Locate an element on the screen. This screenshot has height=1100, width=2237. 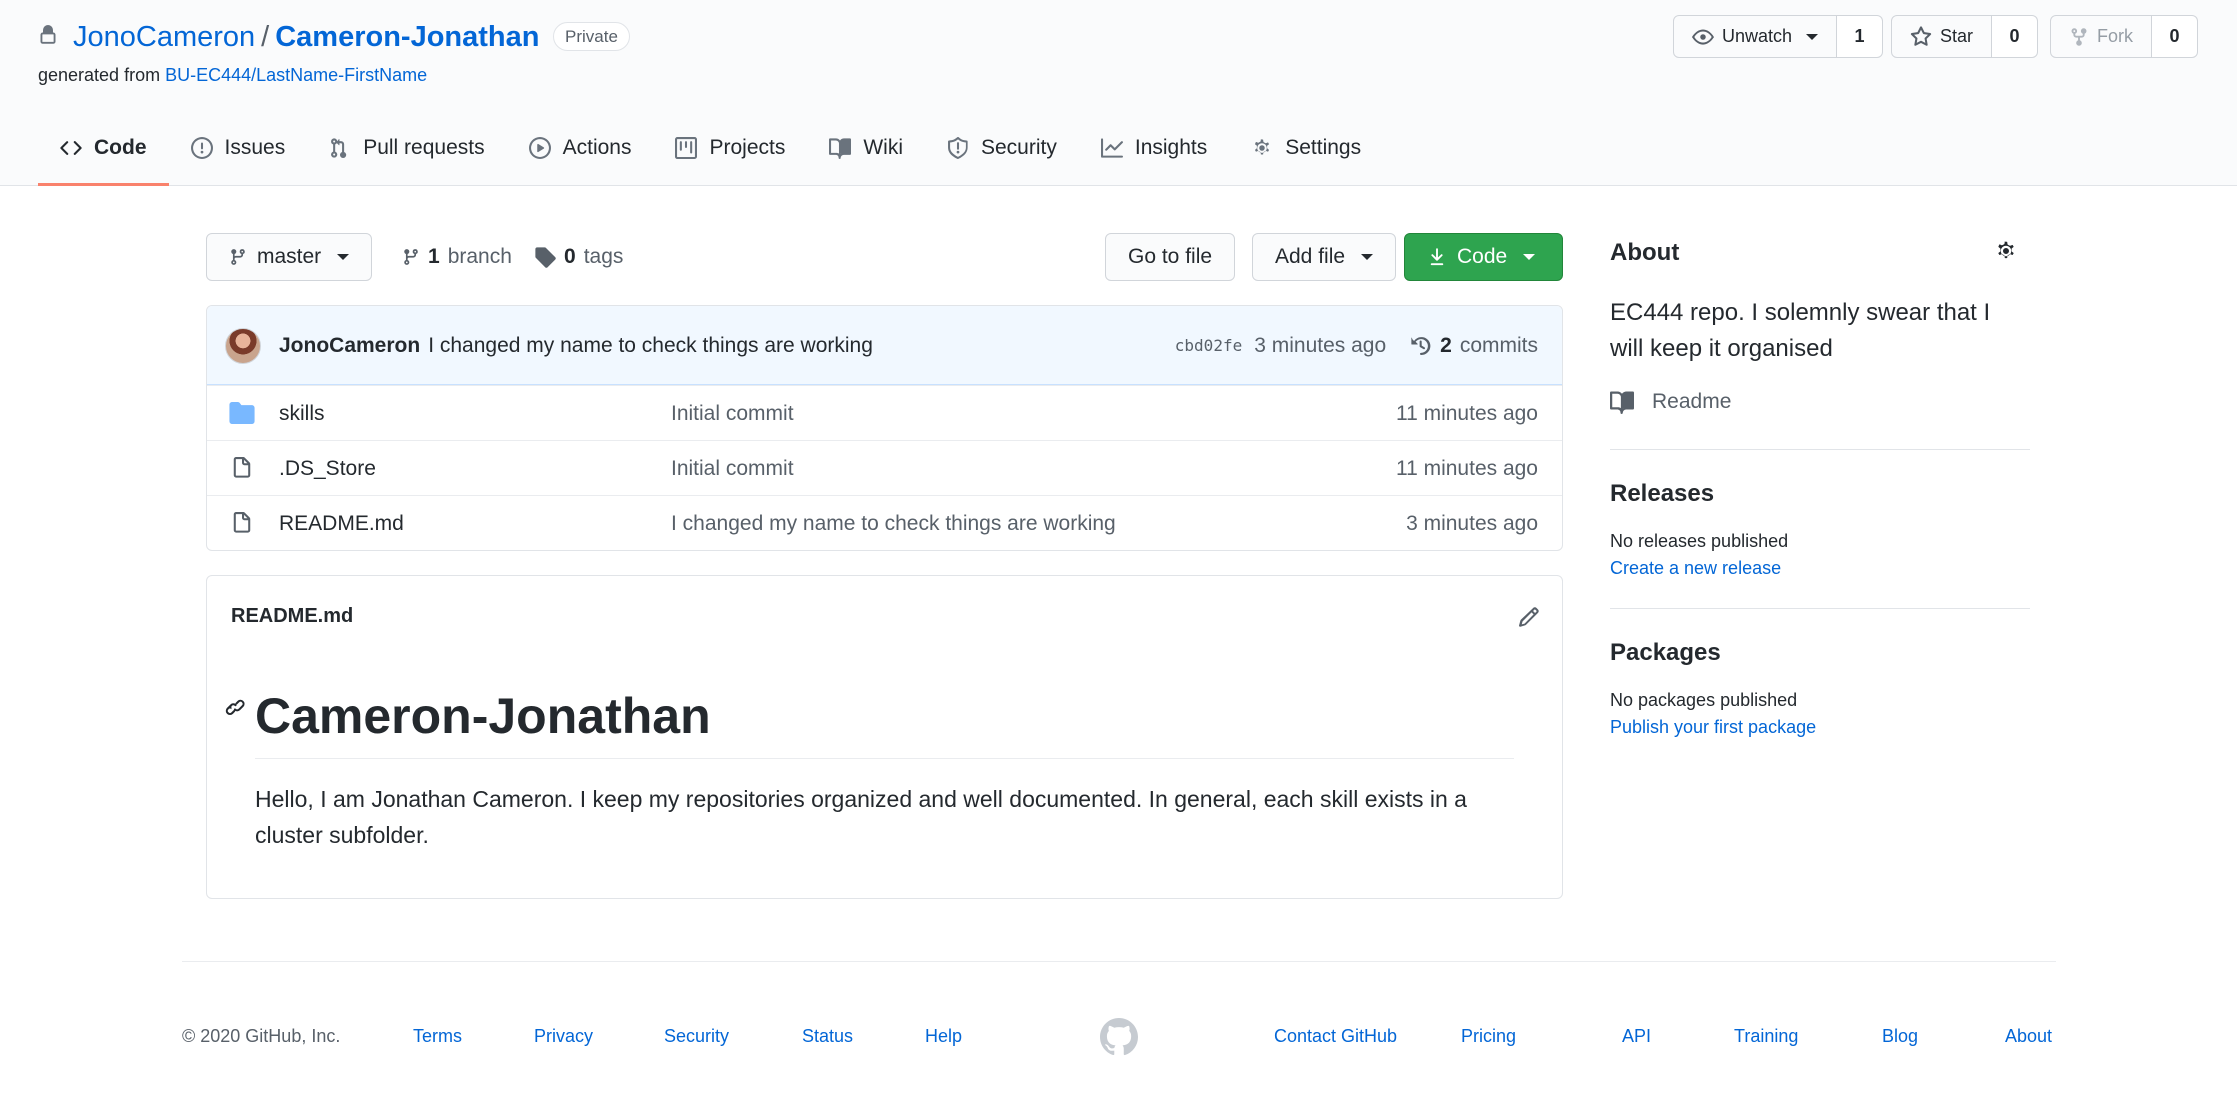
commit-sha-link: cbd02fe is located at coordinates (1208, 345).